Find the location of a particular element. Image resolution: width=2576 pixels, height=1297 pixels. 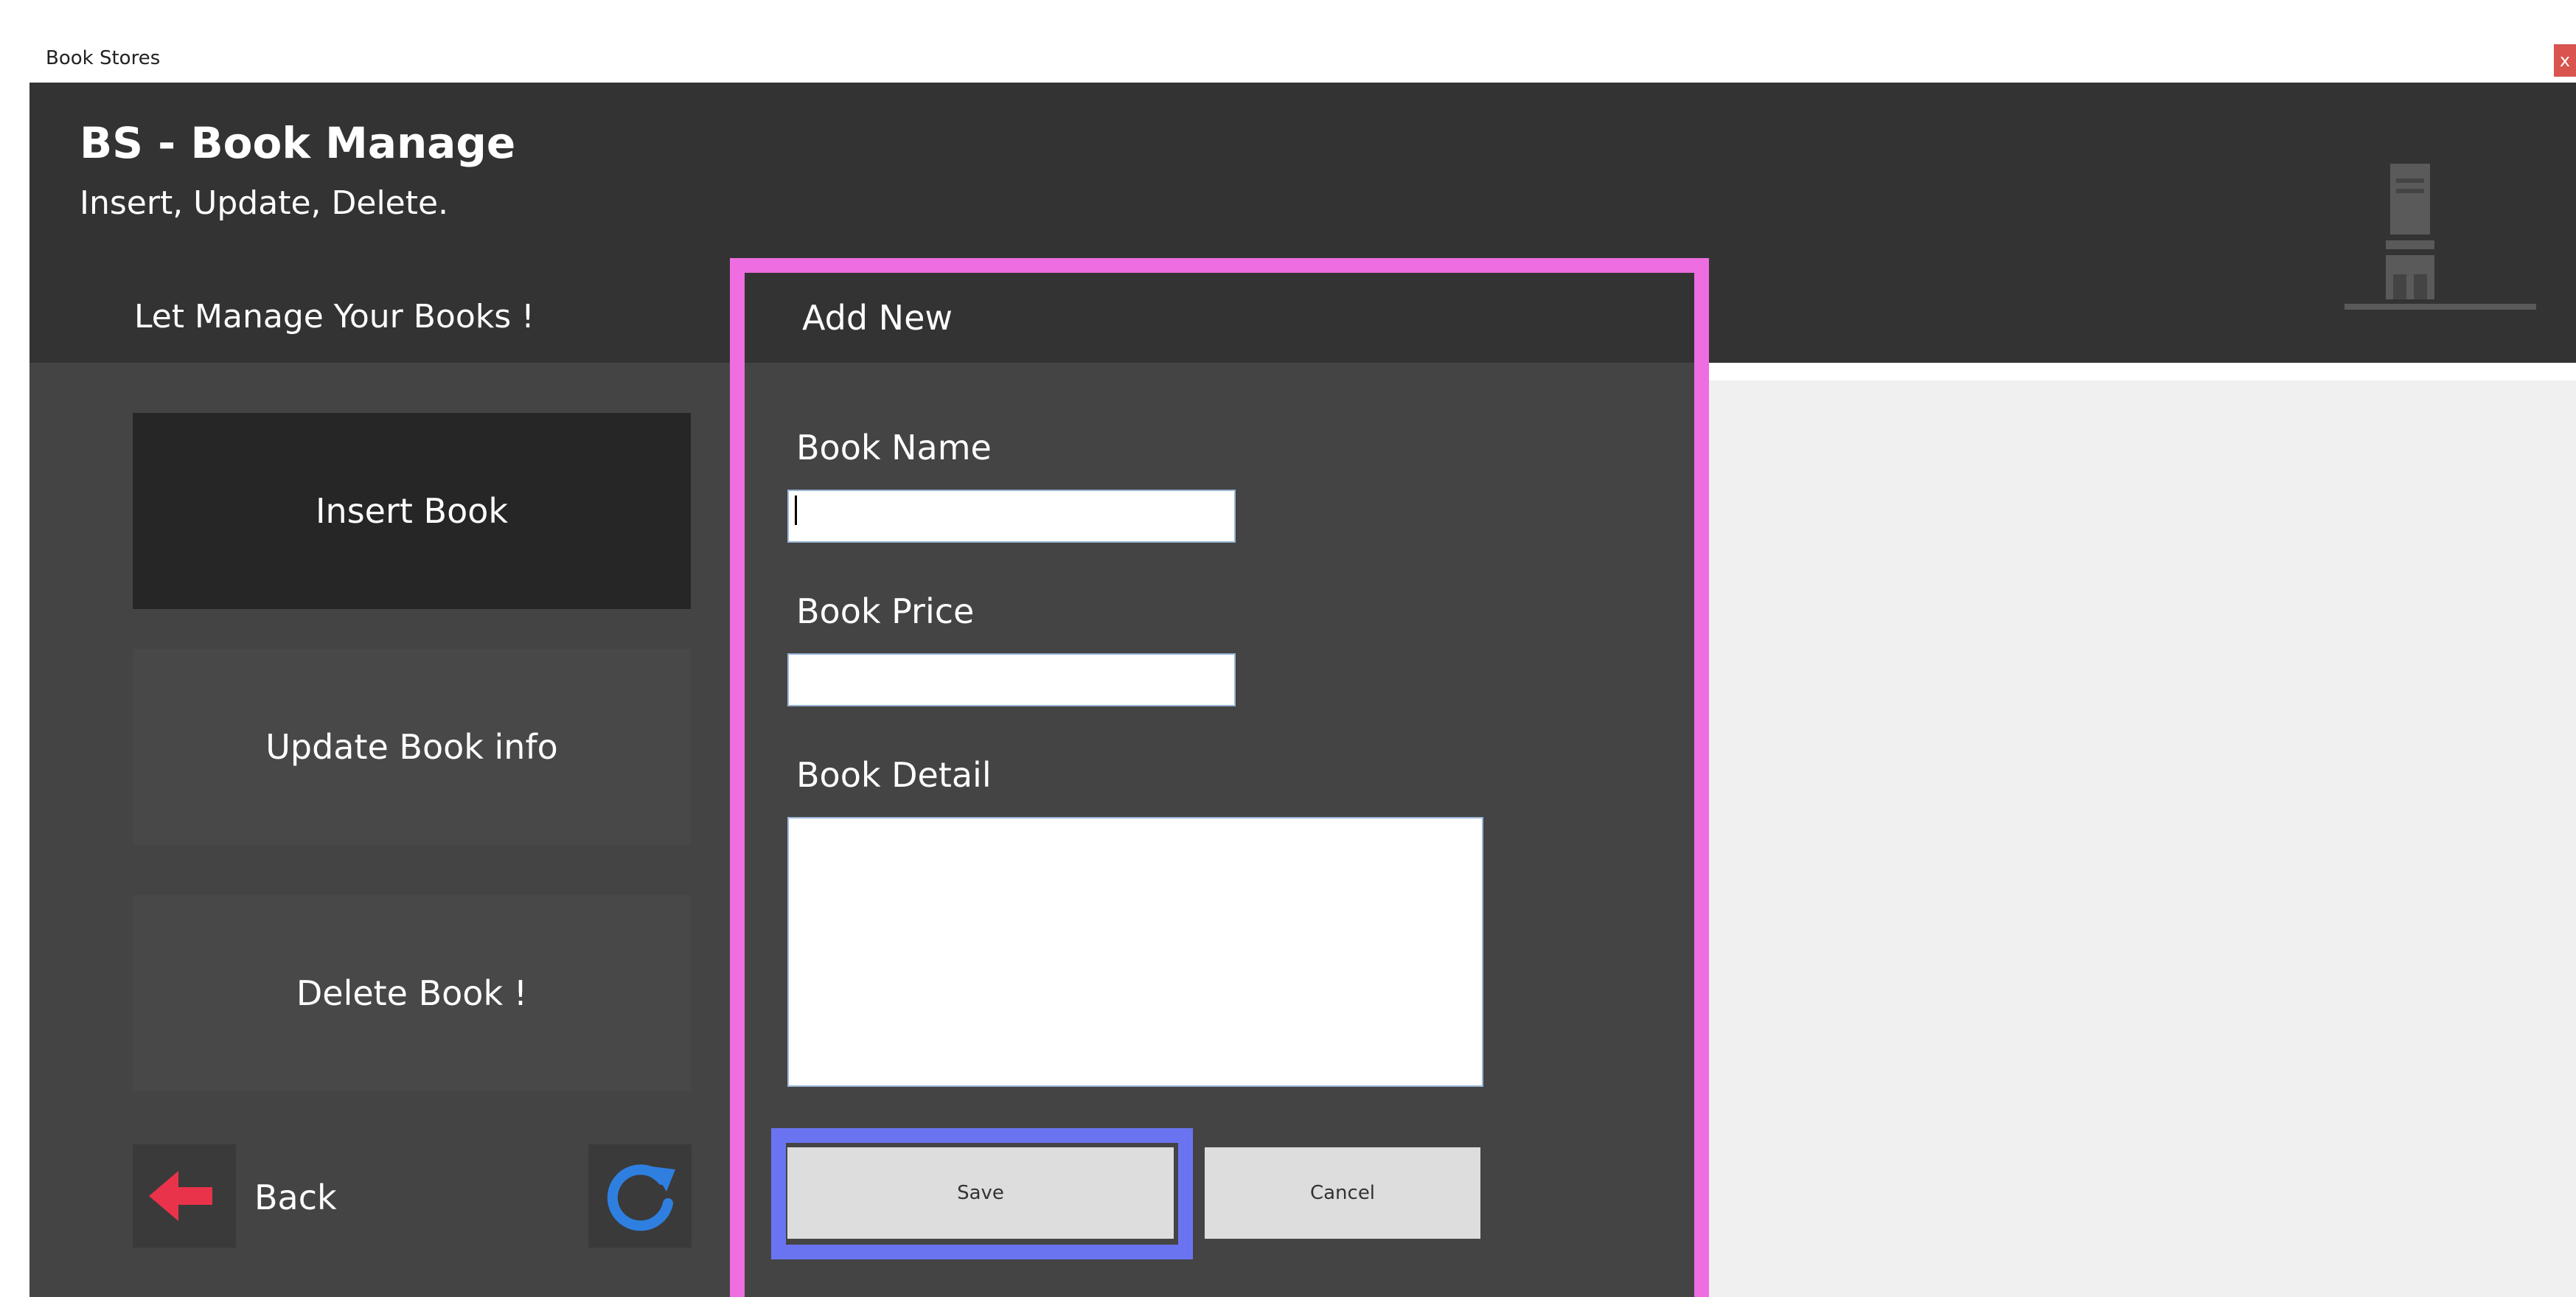

update-book-info-button: Update Book info is located at coordinates (412, 747).